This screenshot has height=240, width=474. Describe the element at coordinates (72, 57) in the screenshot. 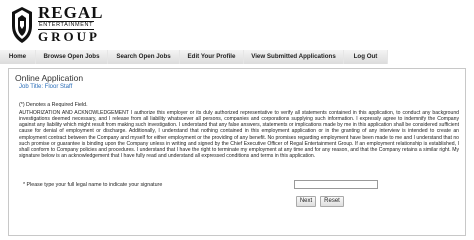

I see `nav-browse-open-jobs: Browse Open Jobs` at that location.